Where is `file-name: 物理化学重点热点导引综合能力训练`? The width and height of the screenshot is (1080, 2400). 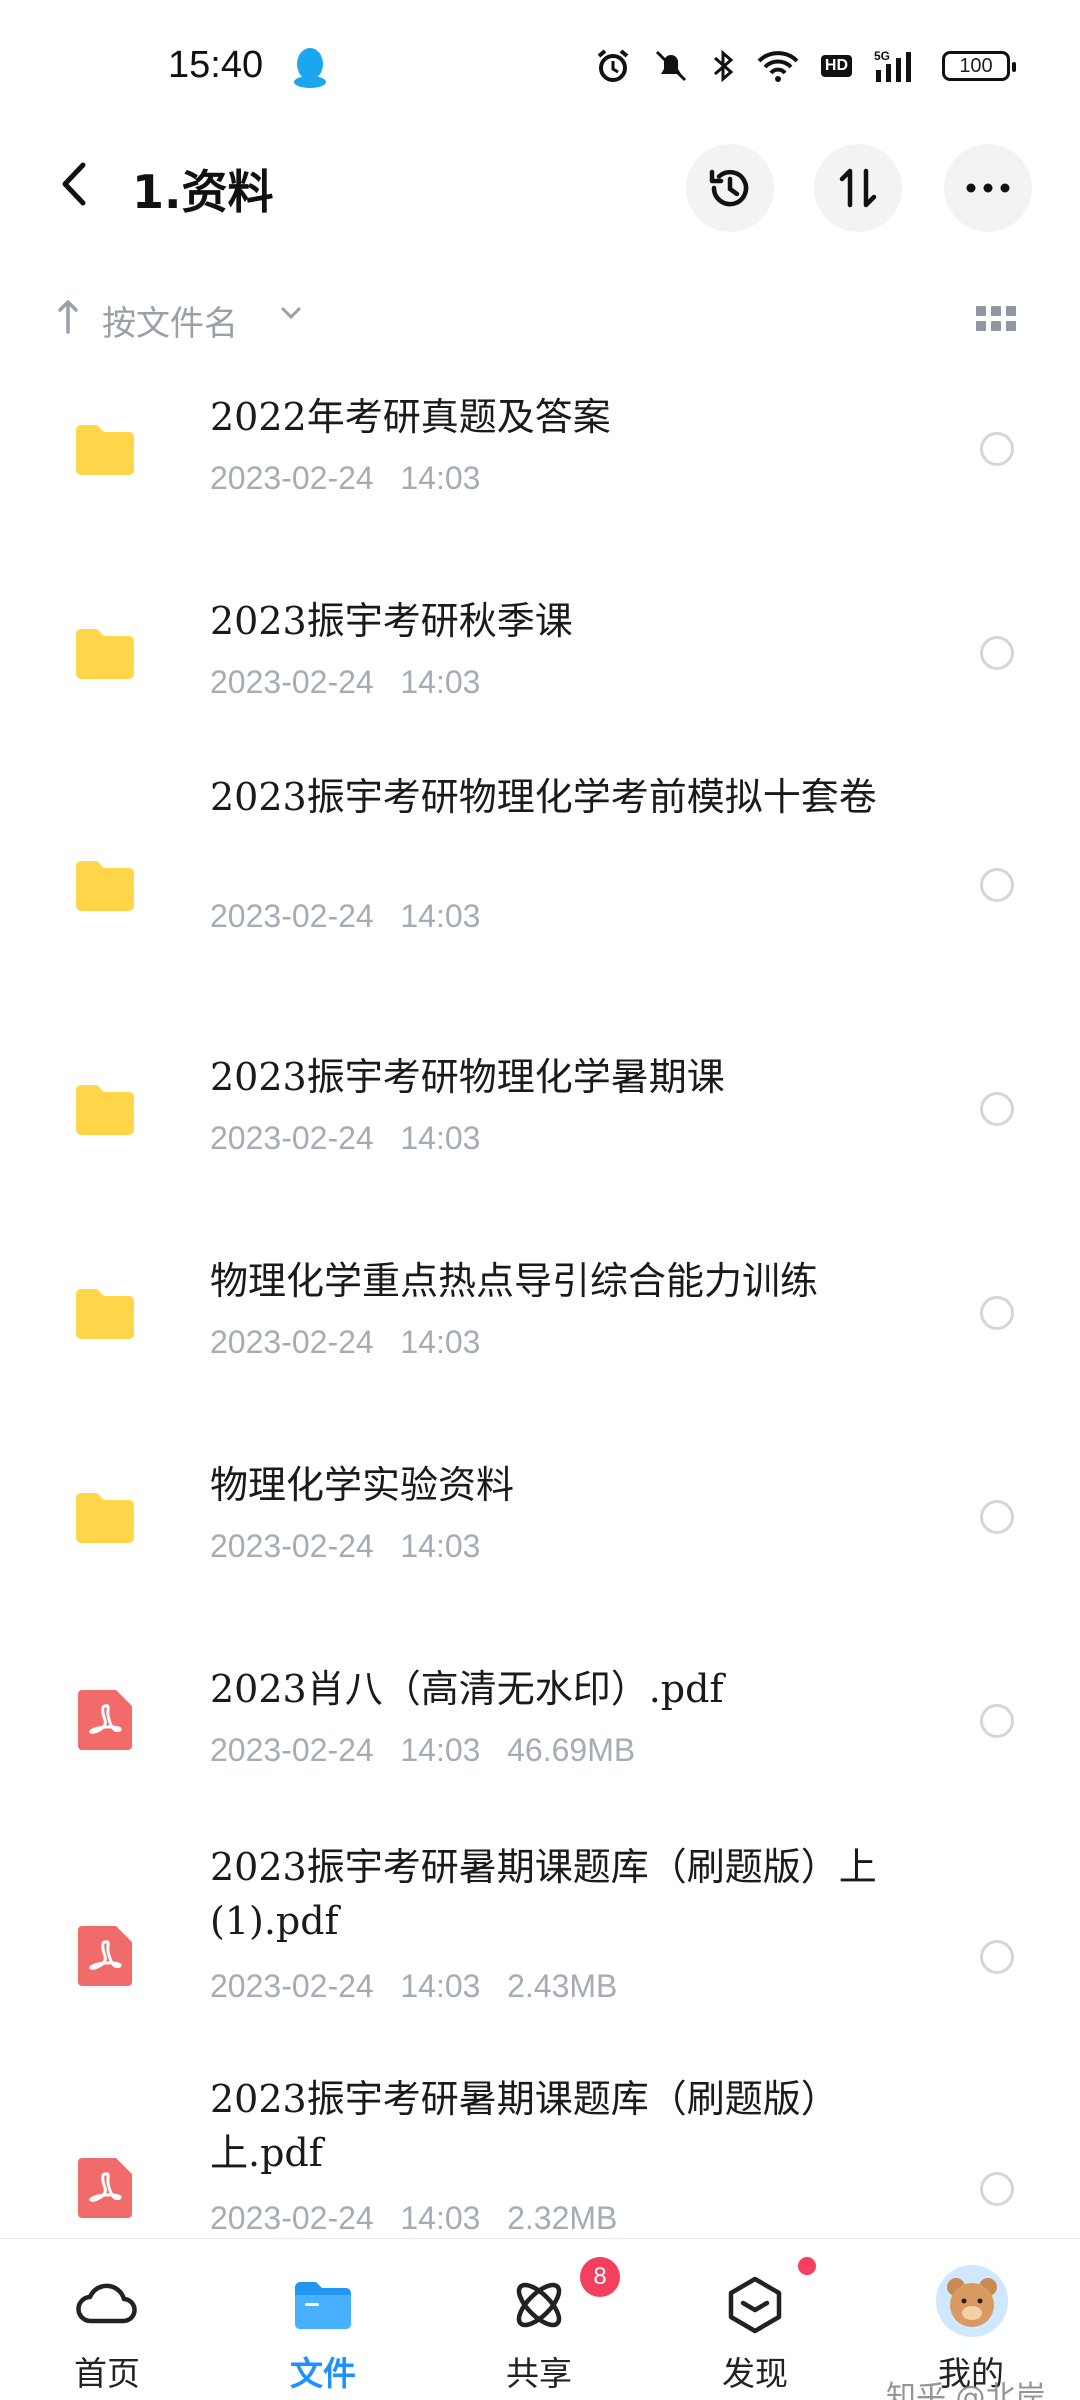
file-name: 物理化学重点热点导引综合能力训练 is located at coordinates (514, 1281).